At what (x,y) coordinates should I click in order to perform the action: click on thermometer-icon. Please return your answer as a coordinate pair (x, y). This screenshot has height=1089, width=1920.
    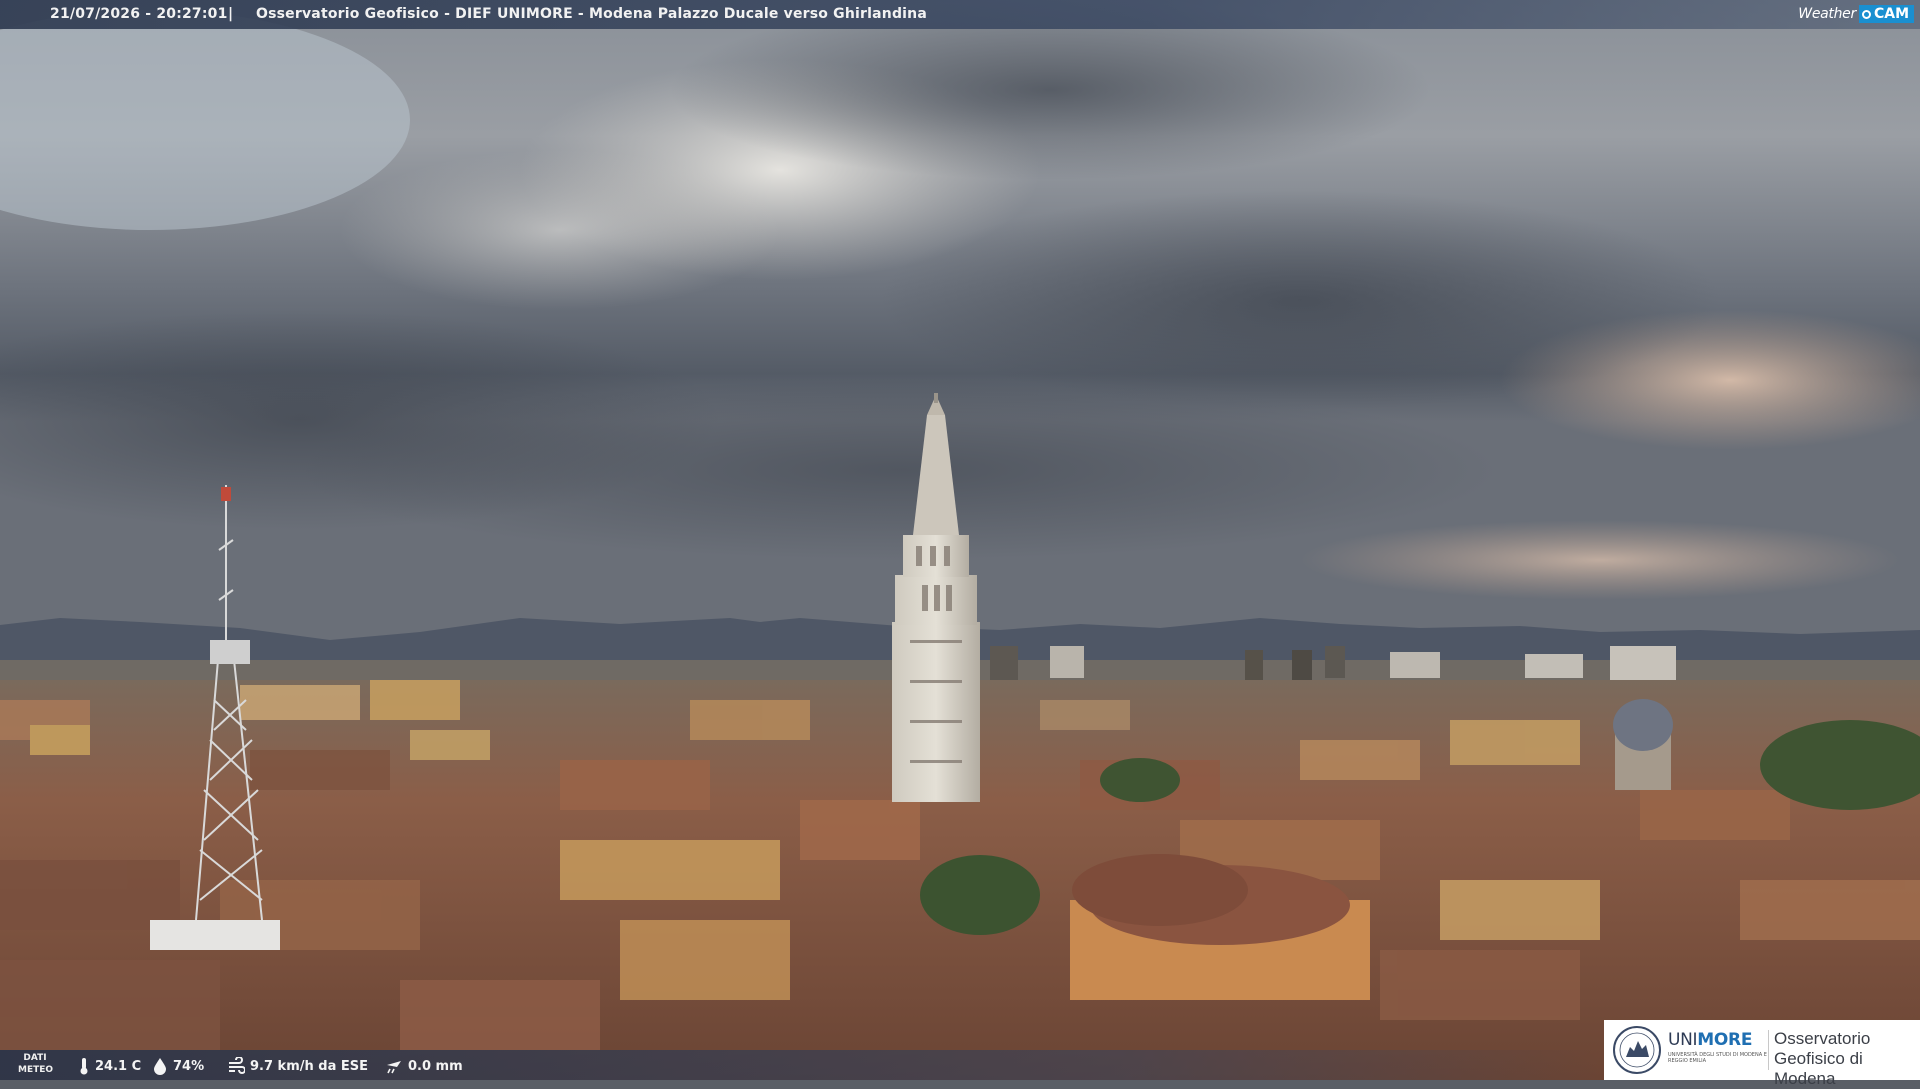
    Looking at the image, I should click on (84, 1066).